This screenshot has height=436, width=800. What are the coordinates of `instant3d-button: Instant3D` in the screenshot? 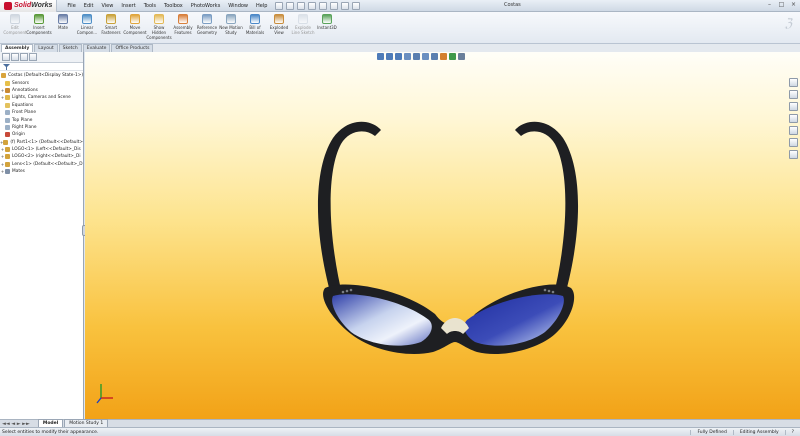 It's located at (327, 27).